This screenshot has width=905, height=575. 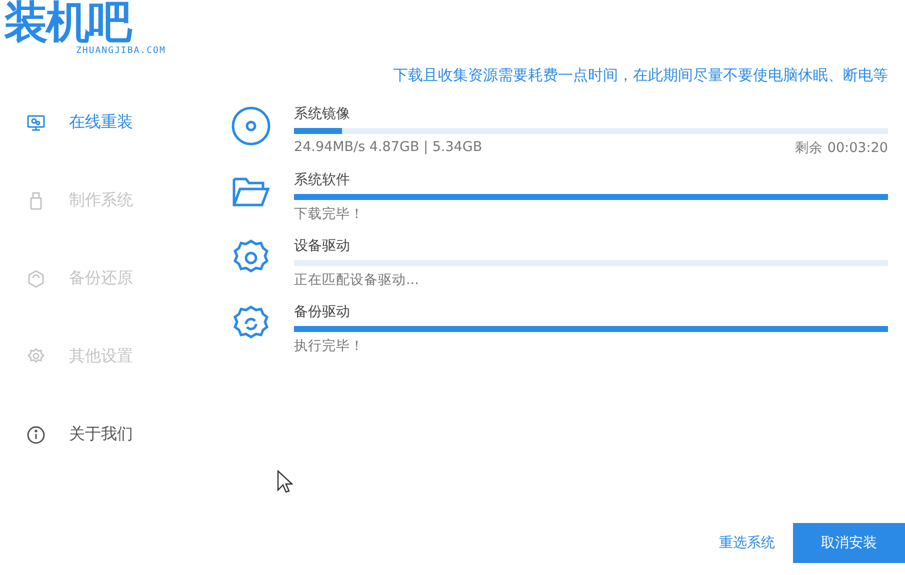 What do you see at coordinates (322, 312) in the screenshot?
I see `task-title: 备份驱动` at bounding box center [322, 312].